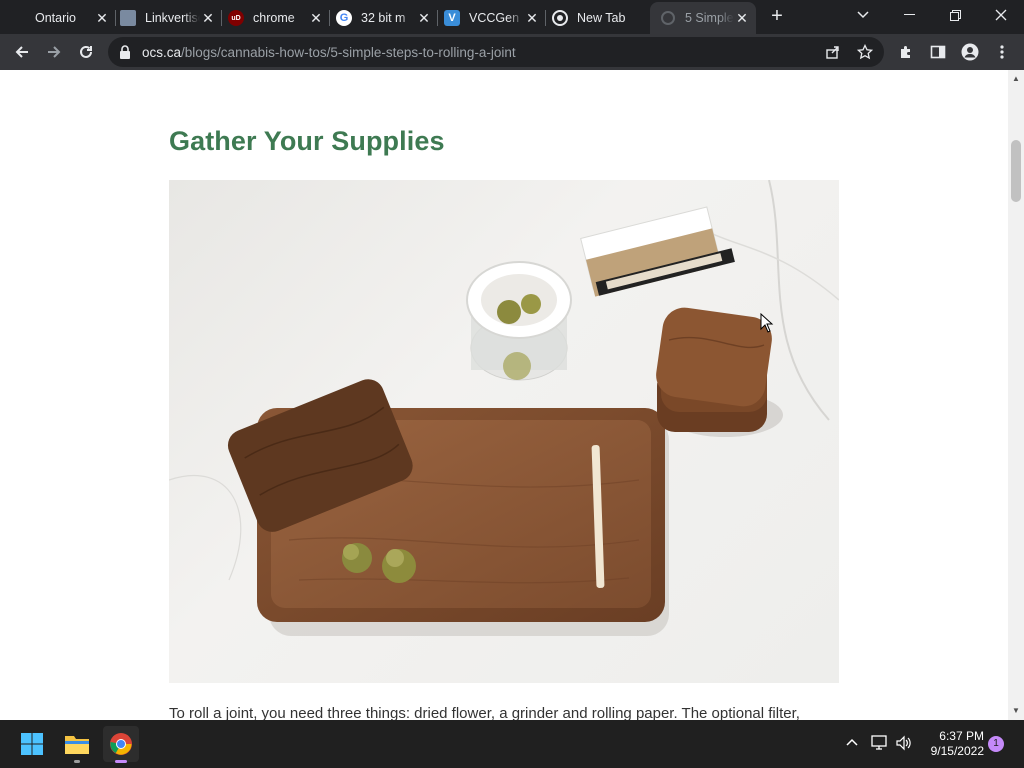 Image resolution: width=1024 pixels, height=768 pixels. Describe the element at coordinates (955, 15) in the screenshot. I see `restore-button` at that location.